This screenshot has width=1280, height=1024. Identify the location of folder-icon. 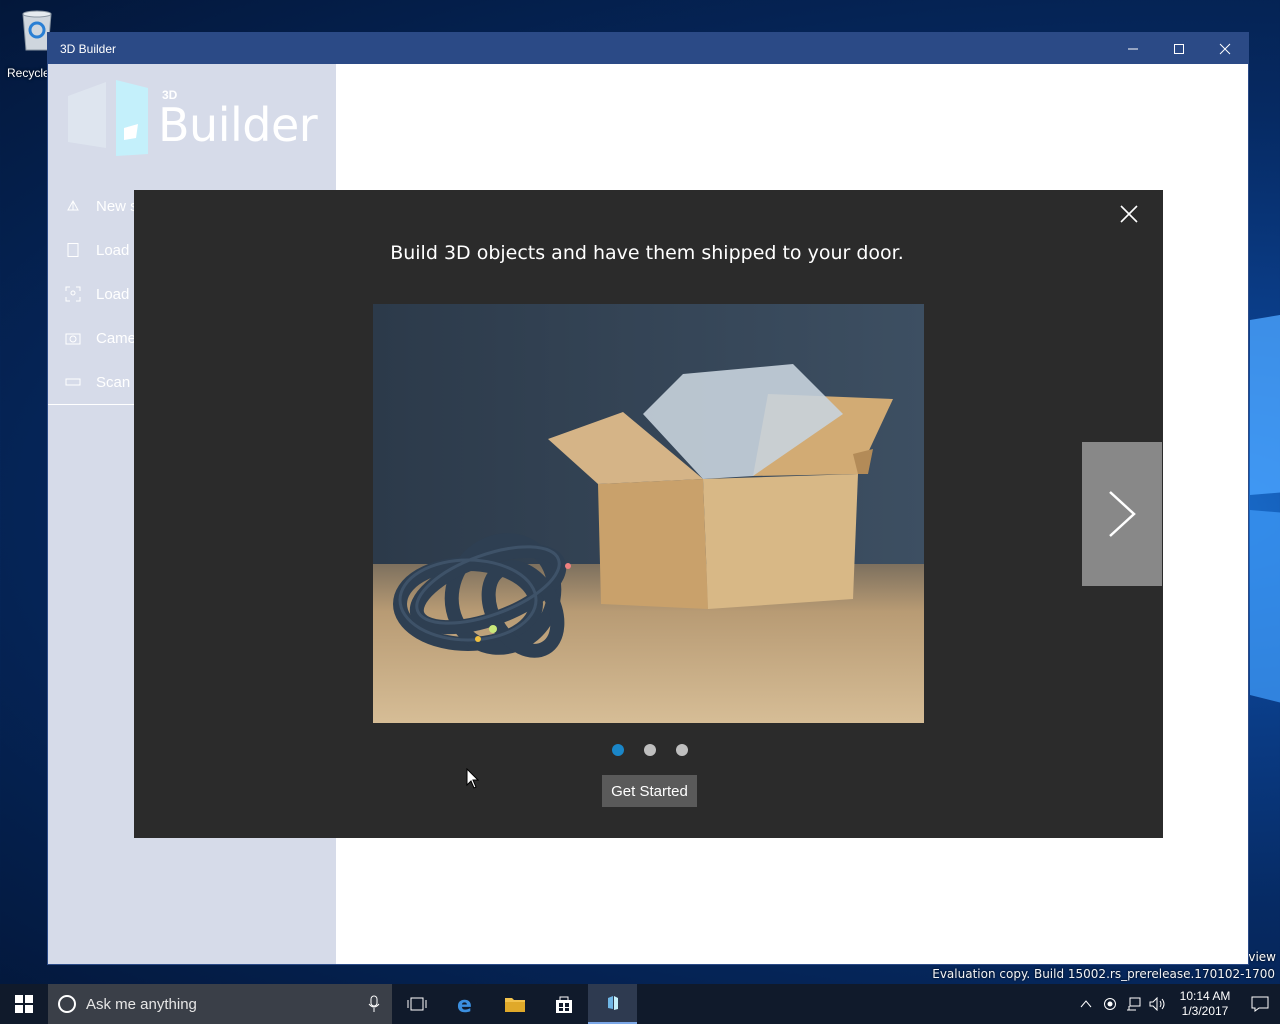
(514, 1005).